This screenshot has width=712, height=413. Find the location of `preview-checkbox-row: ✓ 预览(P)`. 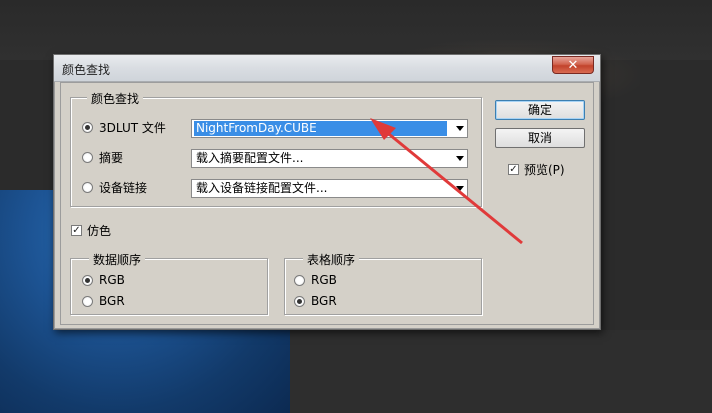

preview-checkbox-row: ✓ 预览(P) is located at coordinates (536, 169).